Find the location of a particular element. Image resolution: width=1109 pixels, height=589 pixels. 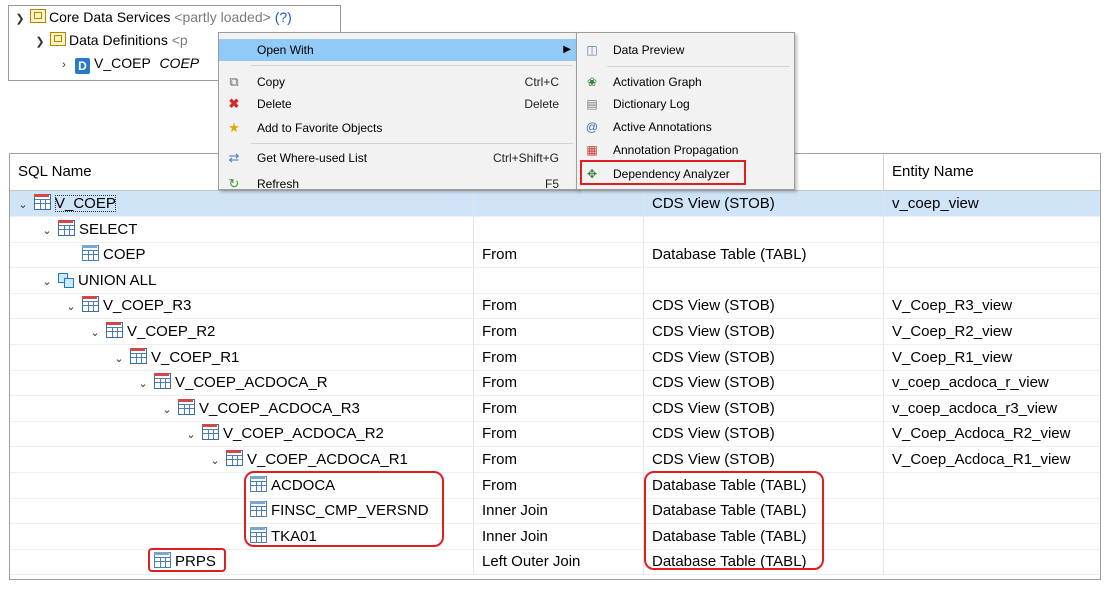

tree-node-core-data-services: ❯ Core Data Services <partly loaded> (?) is located at coordinates (152, 17).